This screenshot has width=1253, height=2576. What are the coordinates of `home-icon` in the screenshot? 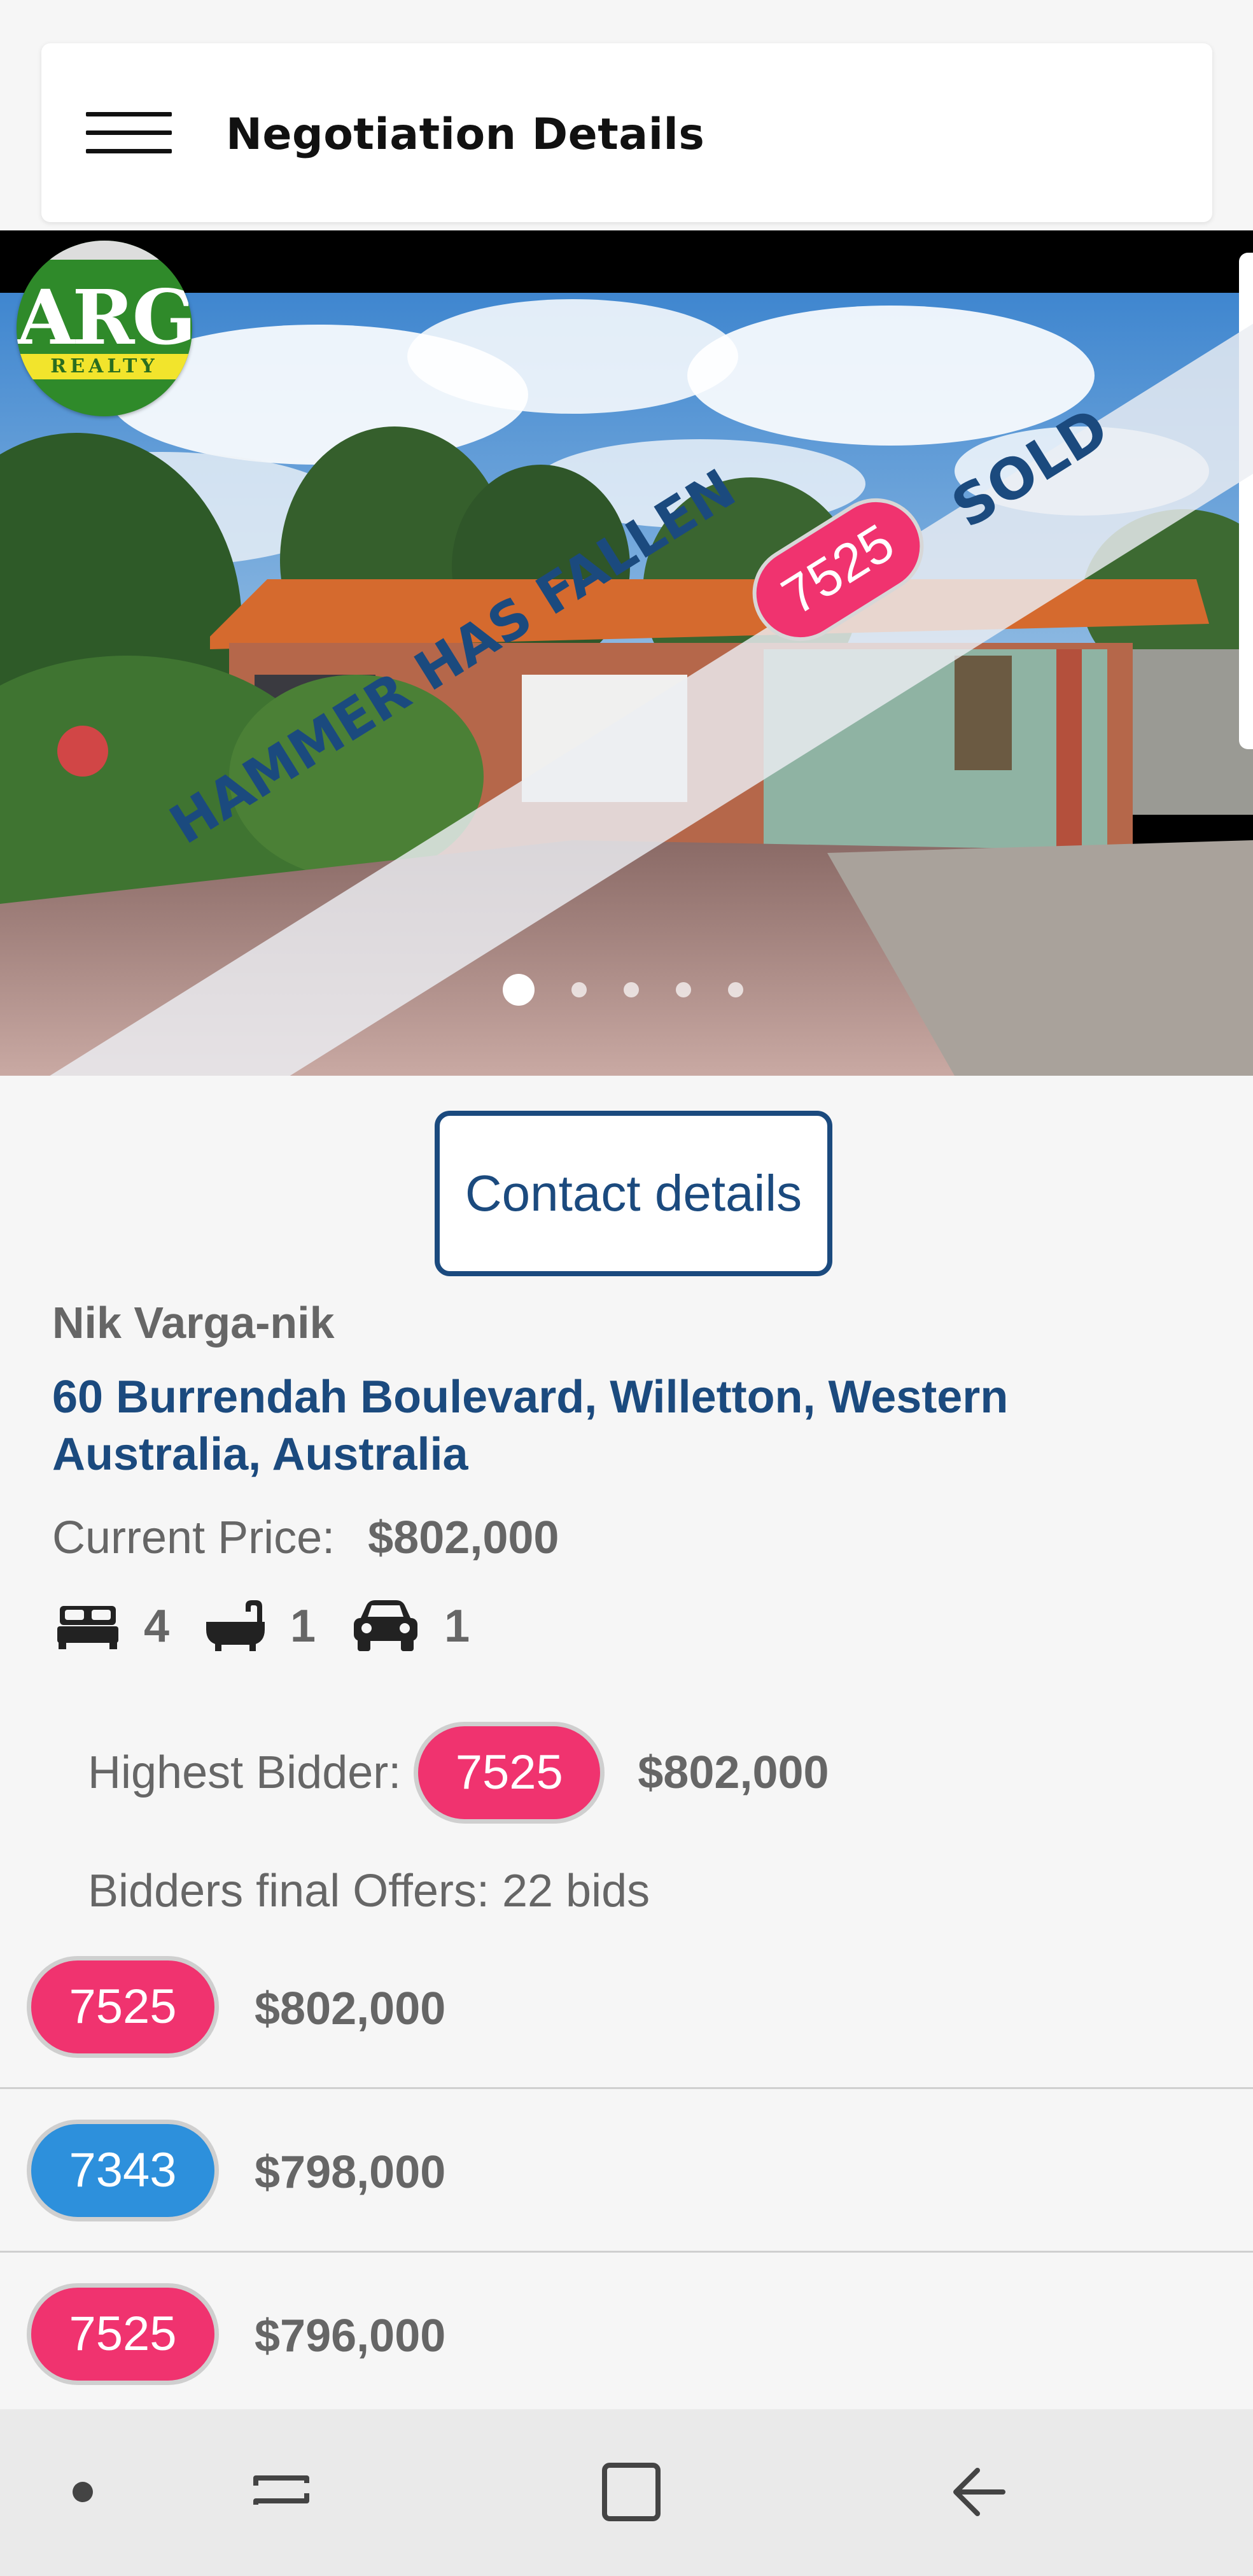 It's located at (631, 2492).